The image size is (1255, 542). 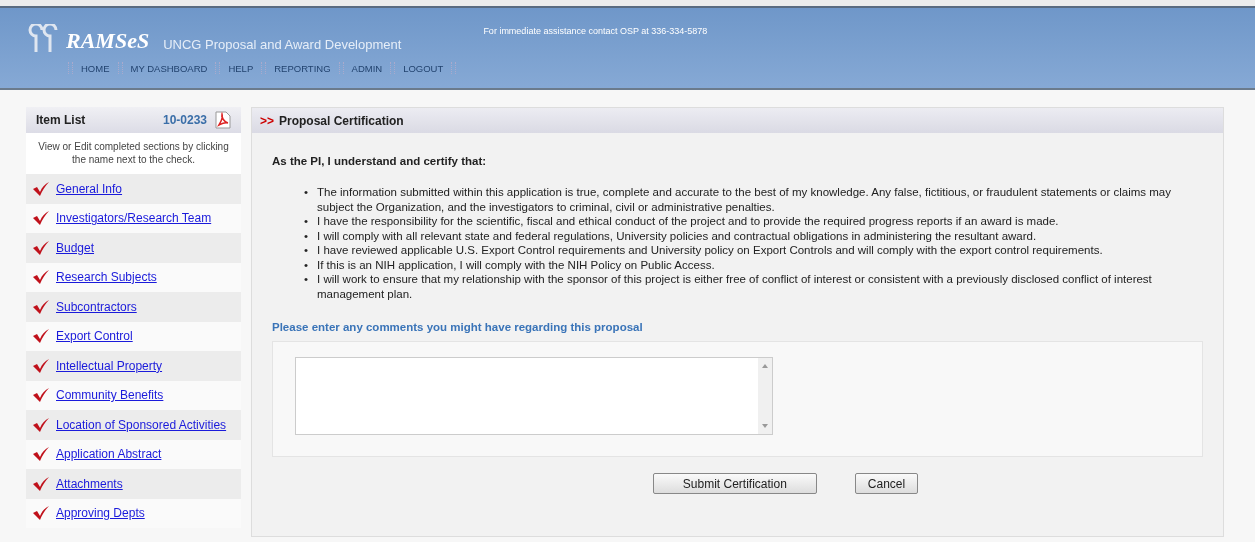 I want to click on certification-statement: I will work to ensure that my relationship with the sponsor of this project is either free of conflict of interest or consistent with a previously disclosed conflict of interest management plan., so click(x=735, y=286).